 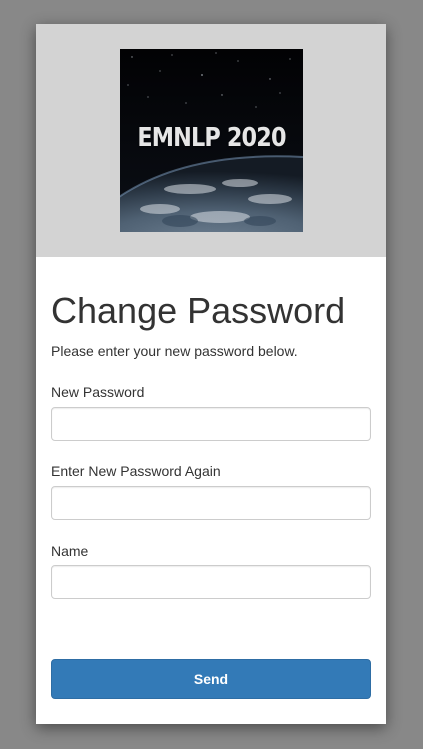 I want to click on new-password-input, so click(x=211, y=424).